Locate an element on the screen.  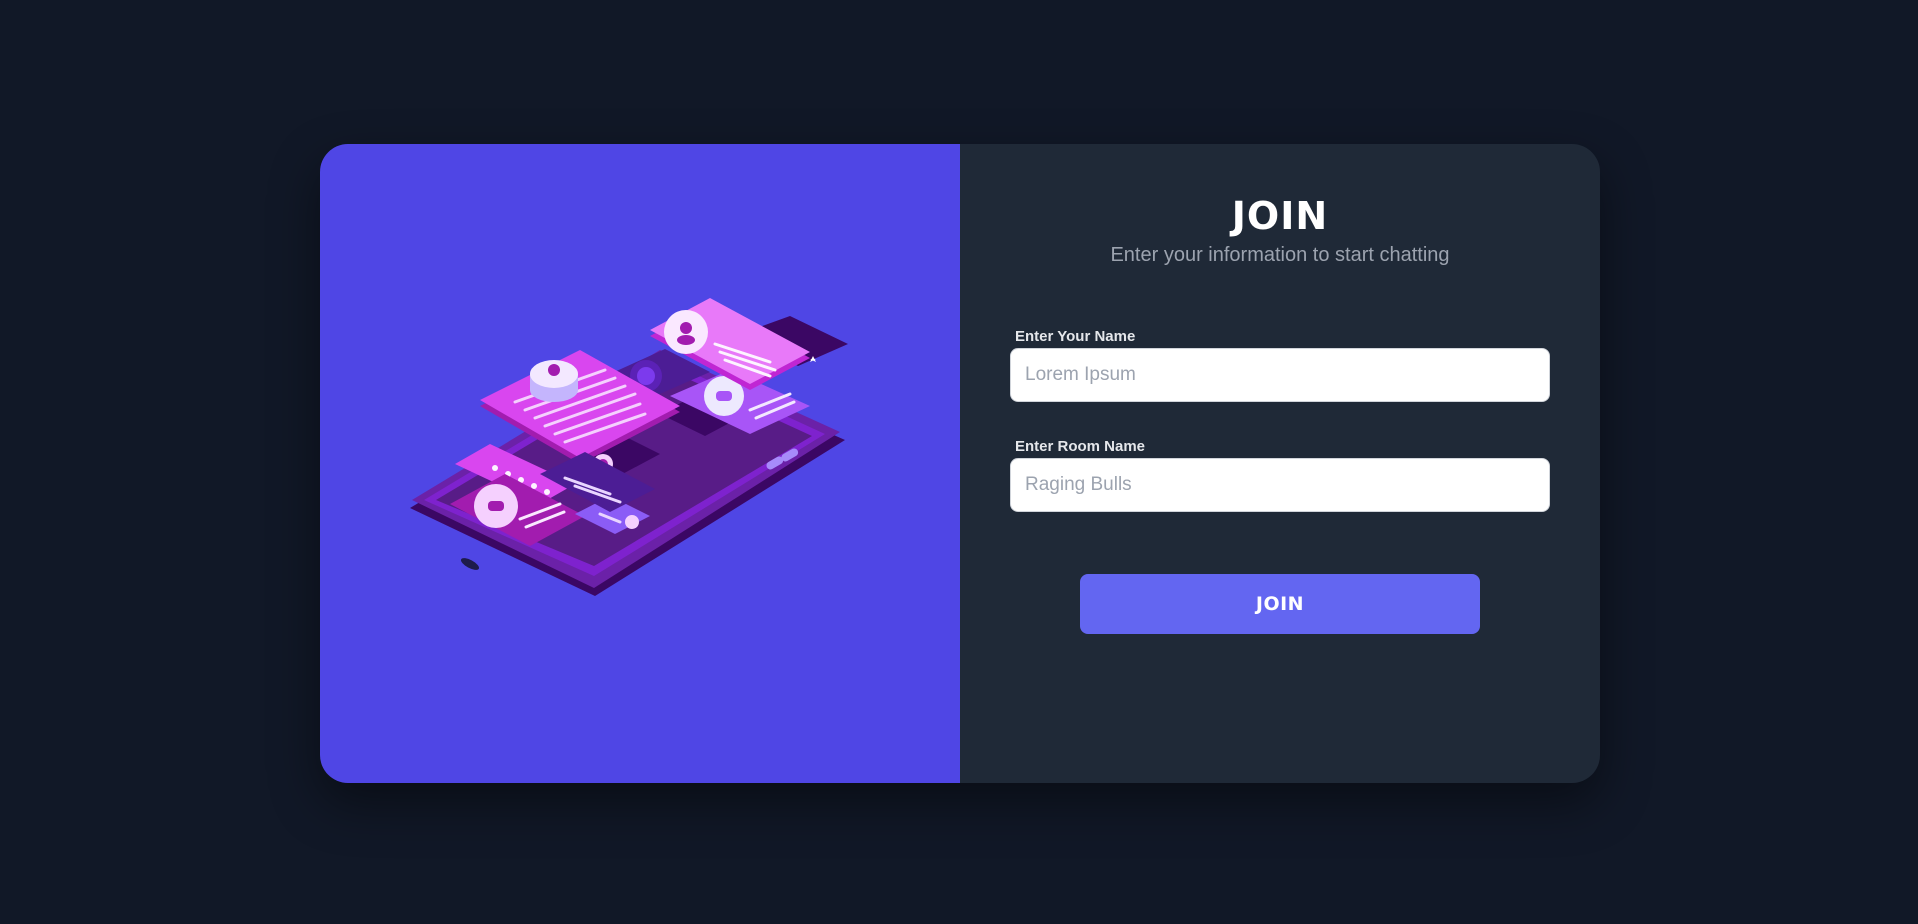
room-label: Enter Room Name is located at coordinates (1080, 446).